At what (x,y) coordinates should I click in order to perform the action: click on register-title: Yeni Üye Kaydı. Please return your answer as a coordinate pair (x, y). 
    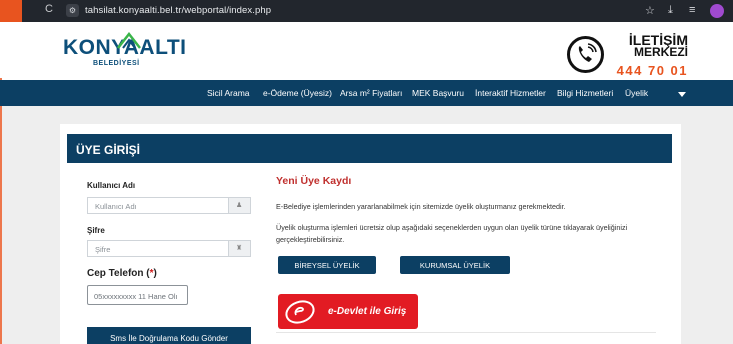
    Looking at the image, I should click on (314, 181).